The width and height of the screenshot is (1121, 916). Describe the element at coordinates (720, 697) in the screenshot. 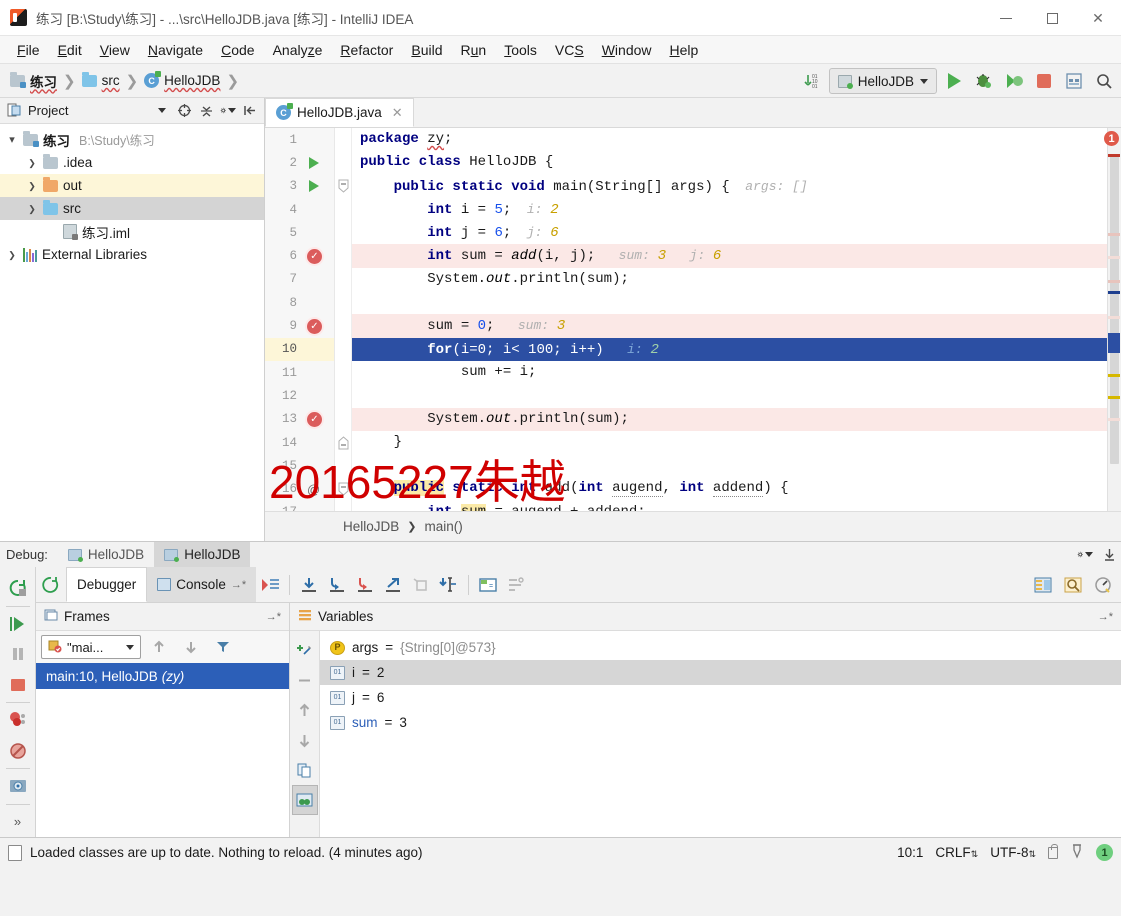

I see `variable-row: 01 j = 6` at that location.